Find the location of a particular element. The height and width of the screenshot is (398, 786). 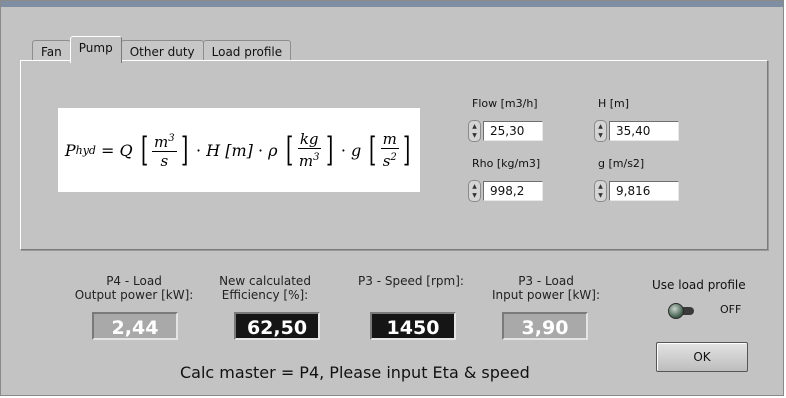

rho-spinner: ▲ ▼ is located at coordinates (474, 191).